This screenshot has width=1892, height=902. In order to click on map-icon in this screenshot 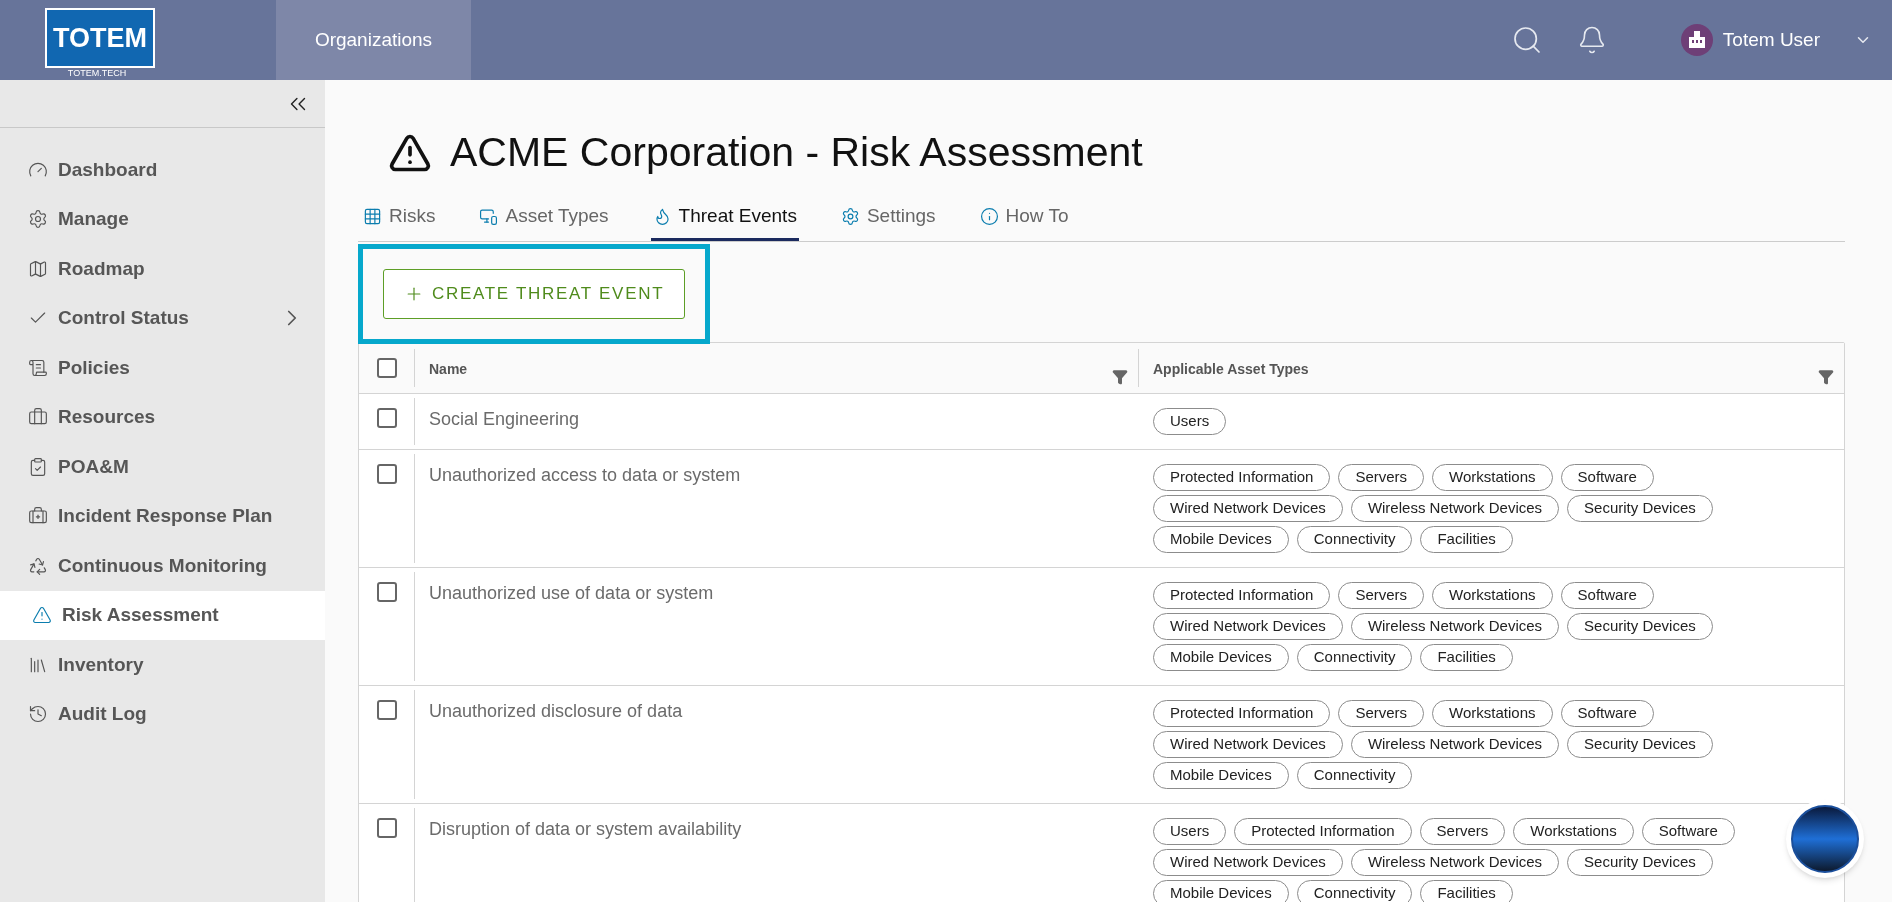, I will do `click(38, 268)`.